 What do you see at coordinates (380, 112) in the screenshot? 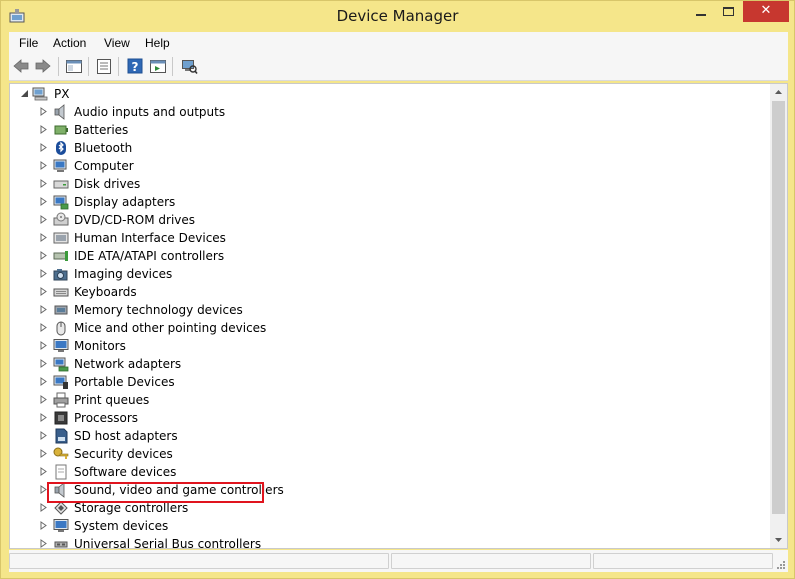
I see `tree-item: Audio inputs and outputs` at bounding box center [380, 112].